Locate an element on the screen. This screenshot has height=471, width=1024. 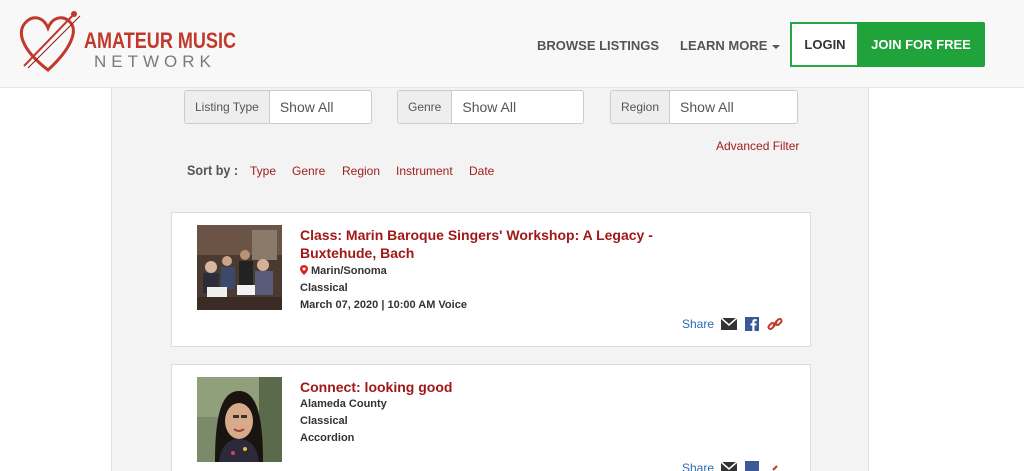
sort-region-link: Region is located at coordinates (361, 171).